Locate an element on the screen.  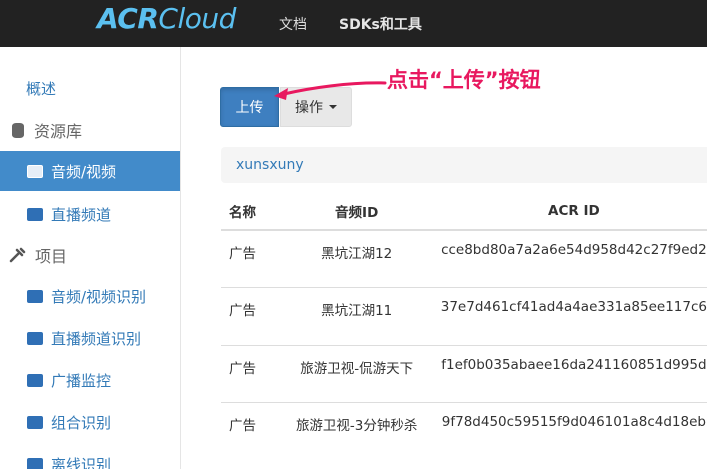
column-header-audio-id: 音频ID is located at coordinates (356, 212).